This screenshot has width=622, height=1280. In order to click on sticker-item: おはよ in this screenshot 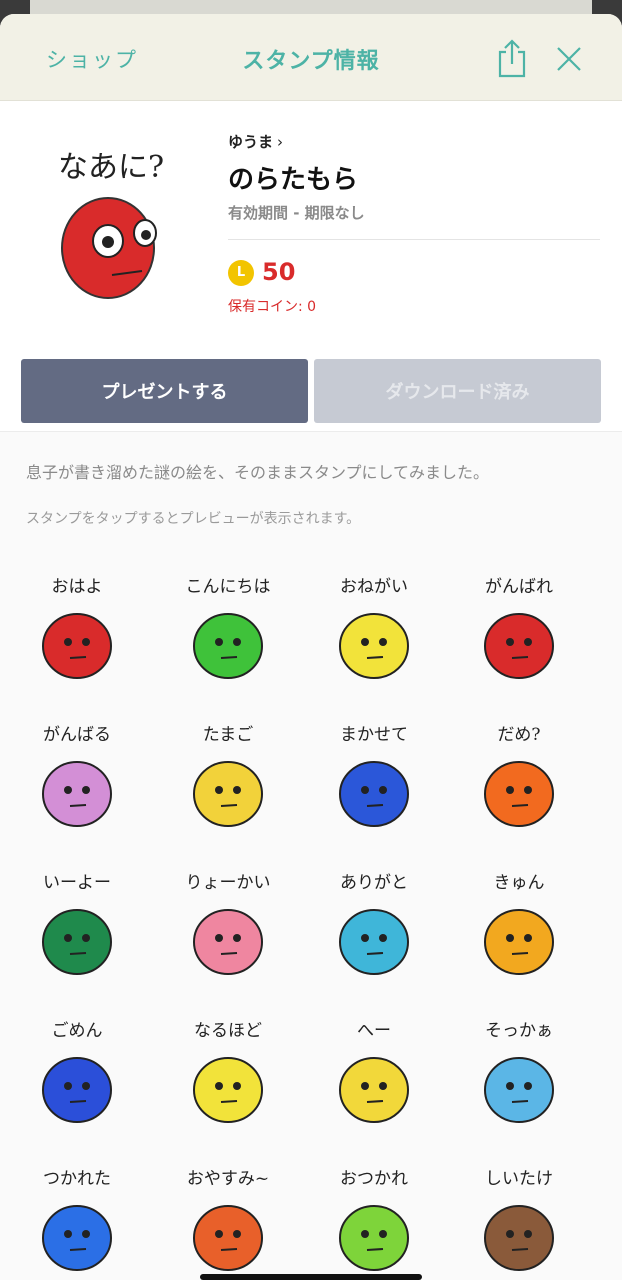, I will do `click(77, 642)`.